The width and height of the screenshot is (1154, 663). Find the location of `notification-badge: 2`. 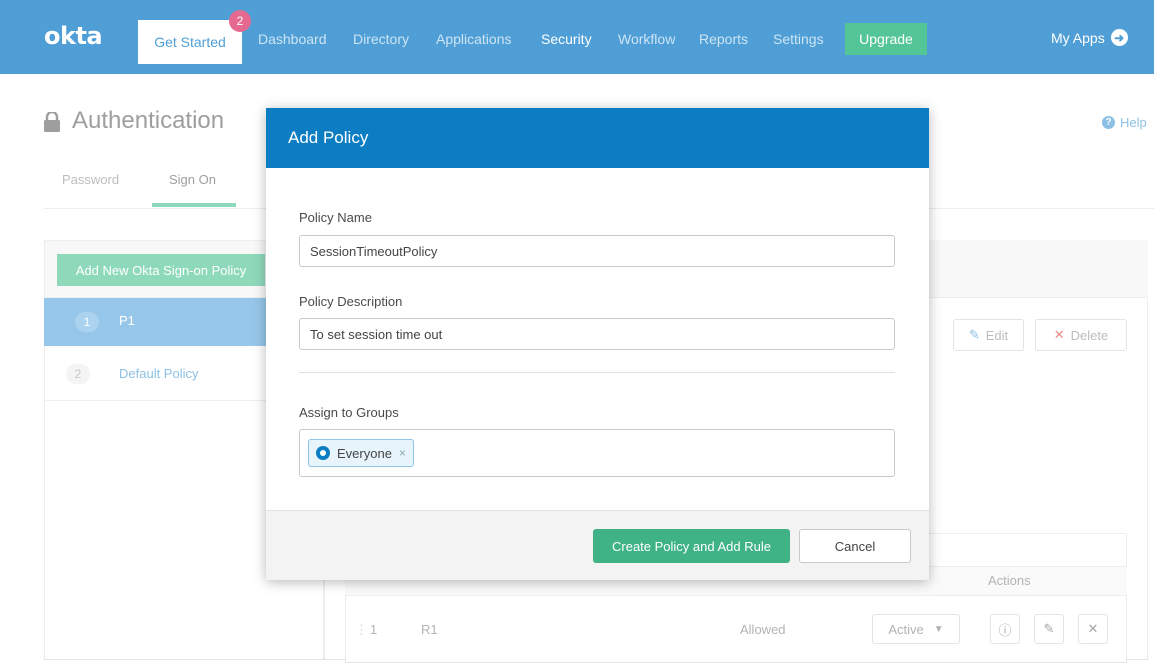

notification-badge: 2 is located at coordinates (240, 21).